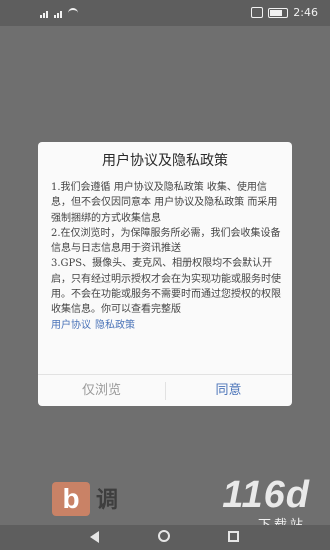 The width and height of the screenshot is (330, 550). What do you see at coordinates (257, 12) in the screenshot?
I see `notification-icon` at bounding box center [257, 12].